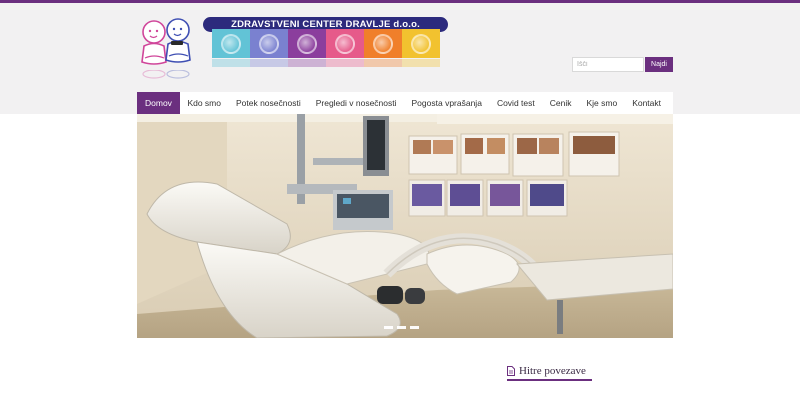 The width and height of the screenshot is (800, 400). I want to click on nav-item-pregledi-v-nosecnosti: Pregledi v nosečnosti, so click(356, 103).